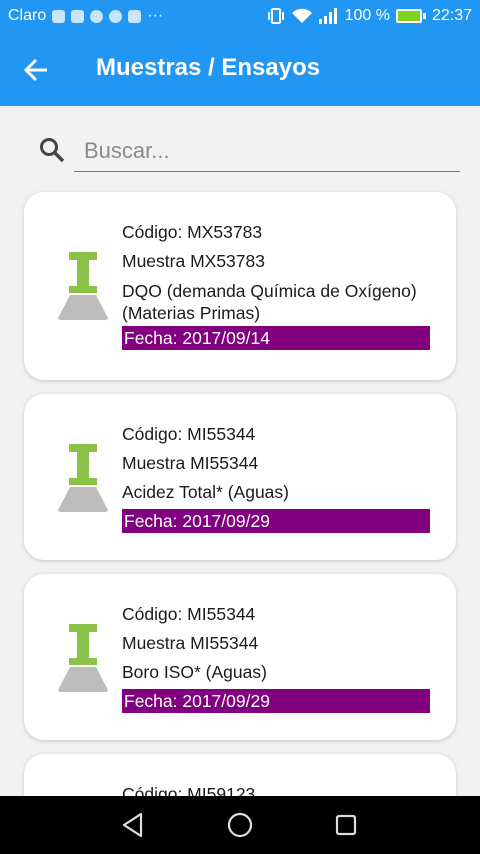  What do you see at coordinates (97, 16) in the screenshot?
I see `google-notification-icon` at bounding box center [97, 16].